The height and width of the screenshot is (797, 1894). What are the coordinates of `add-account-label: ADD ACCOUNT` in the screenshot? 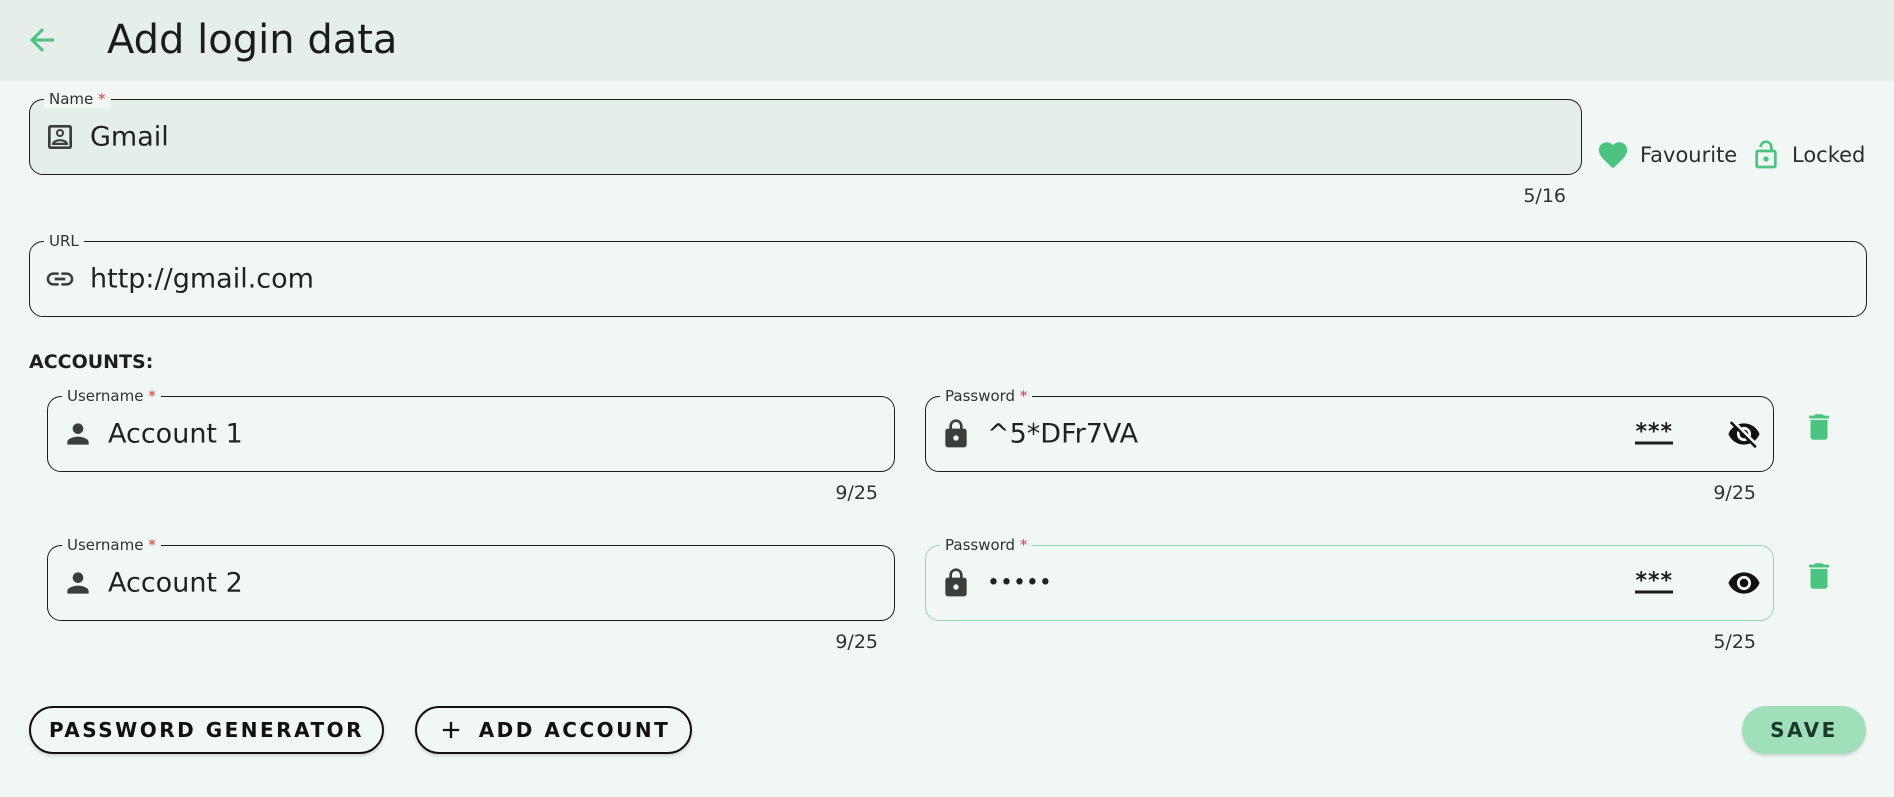 It's located at (574, 730).